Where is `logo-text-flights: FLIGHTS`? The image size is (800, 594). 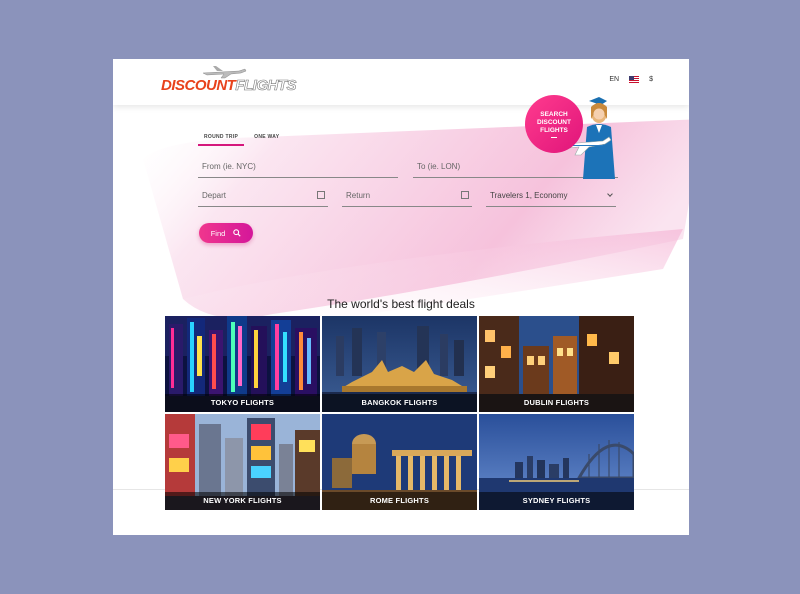
logo-text-flights: FLIGHTS is located at coordinates (266, 86).